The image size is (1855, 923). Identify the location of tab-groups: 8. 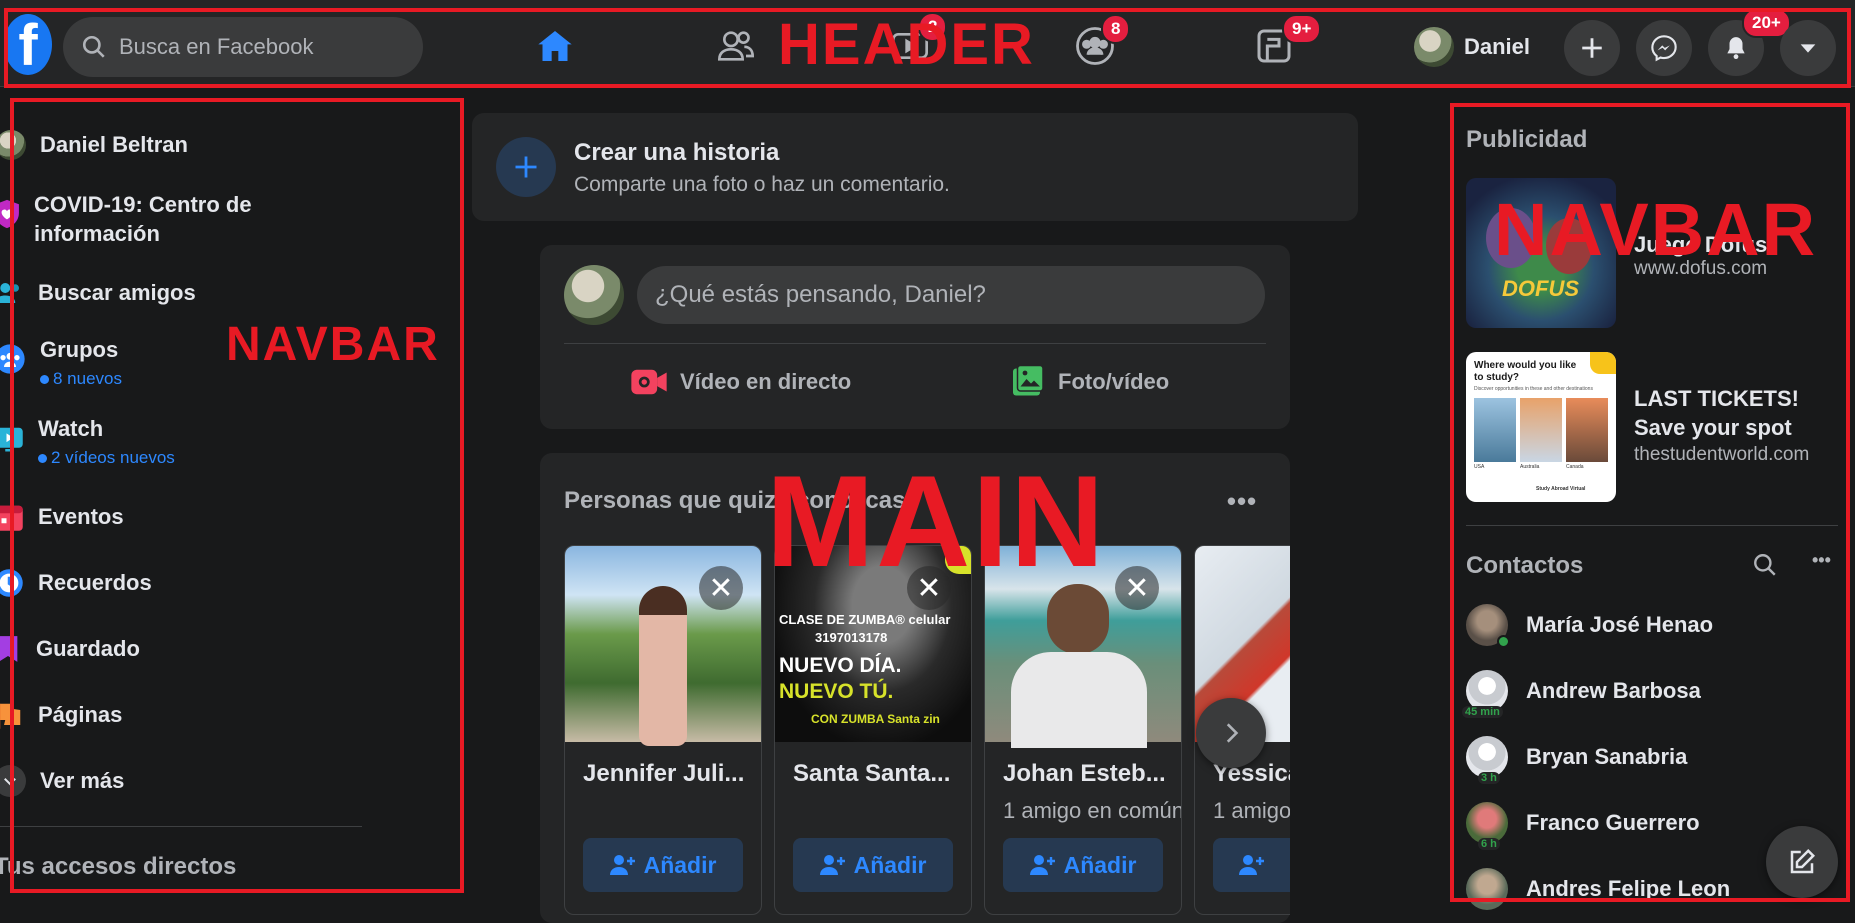
(1095, 46).